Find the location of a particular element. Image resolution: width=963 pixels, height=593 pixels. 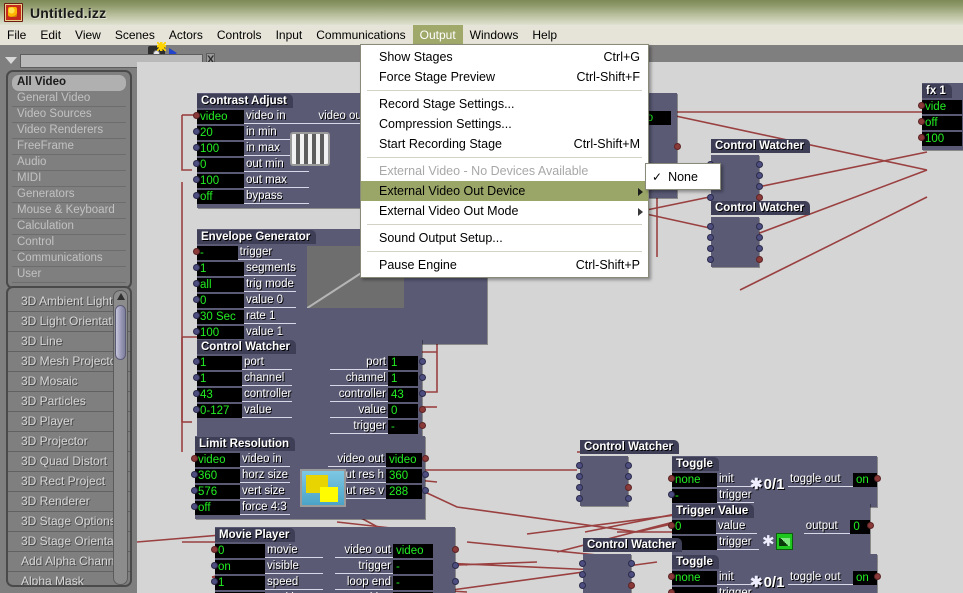

port-tg-in-trigger is located at coordinates (671, 494).